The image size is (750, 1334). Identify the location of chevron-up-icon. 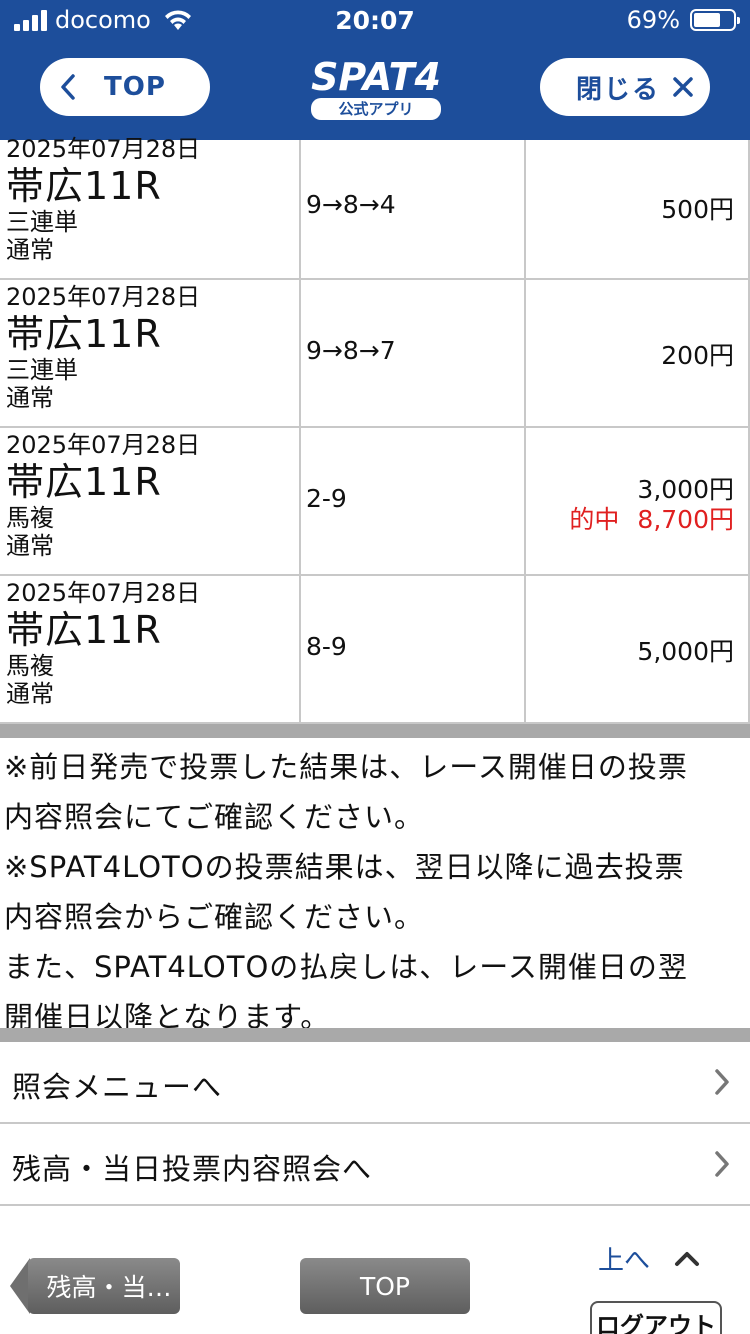
(687, 1258).